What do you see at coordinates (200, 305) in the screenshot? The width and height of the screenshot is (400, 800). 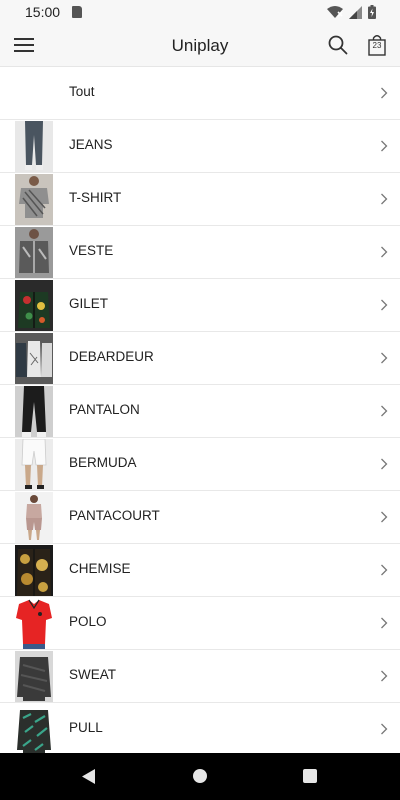 I see `category-item-gilet: GILET` at bounding box center [200, 305].